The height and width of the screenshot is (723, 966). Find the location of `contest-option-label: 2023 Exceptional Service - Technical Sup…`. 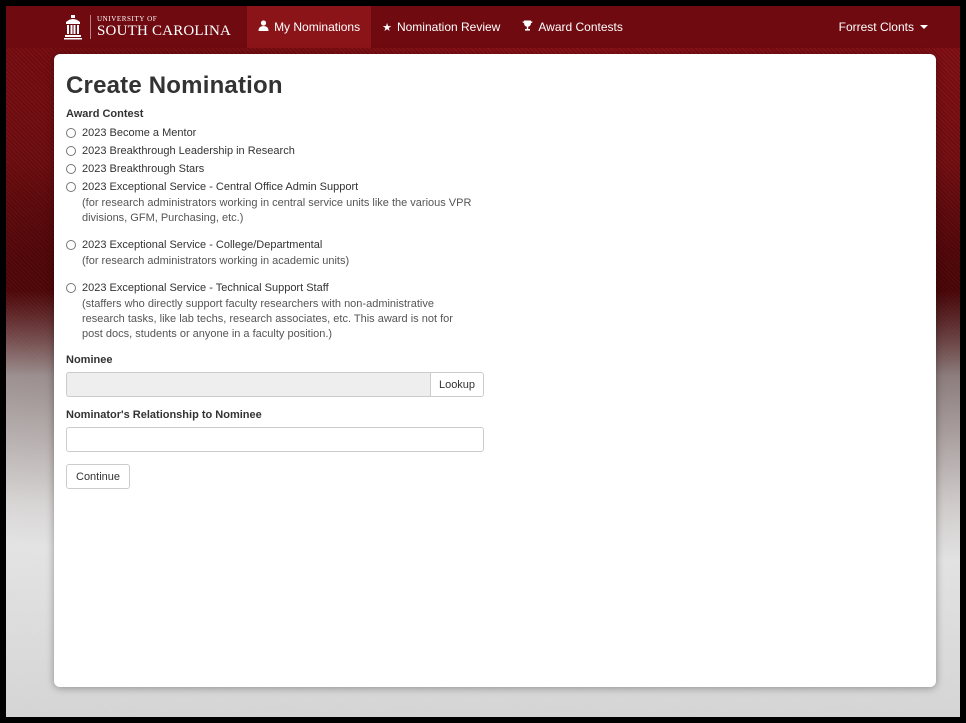

contest-option-label: 2023 Exceptional Service - Technical Sup… is located at coordinates (205, 288).